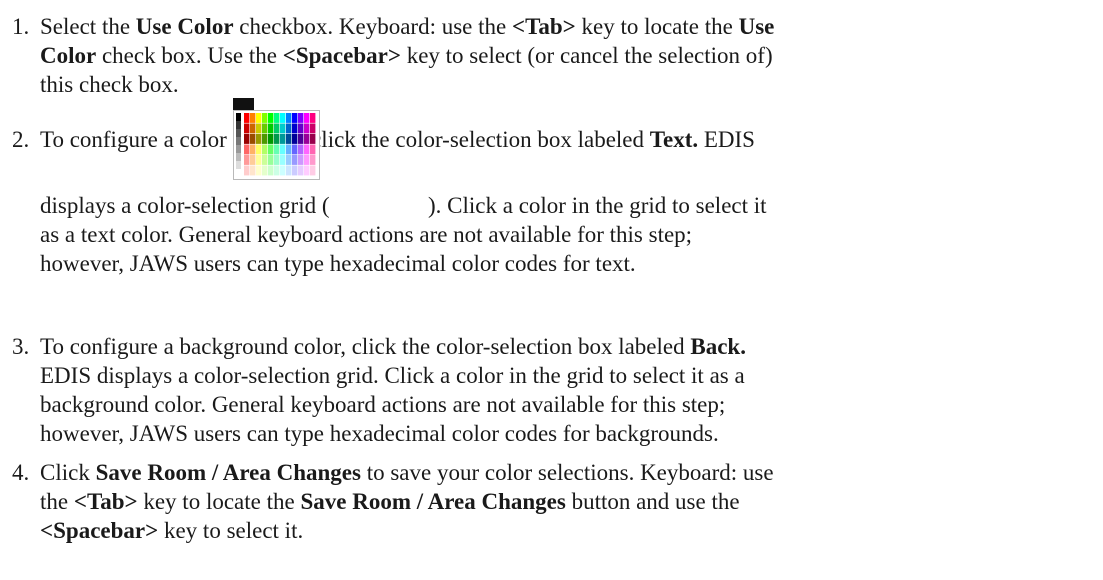 Image resolution: width=1103 pixels, height=580 pixels. I want to click on bold-term: Use, so click(756, 26).